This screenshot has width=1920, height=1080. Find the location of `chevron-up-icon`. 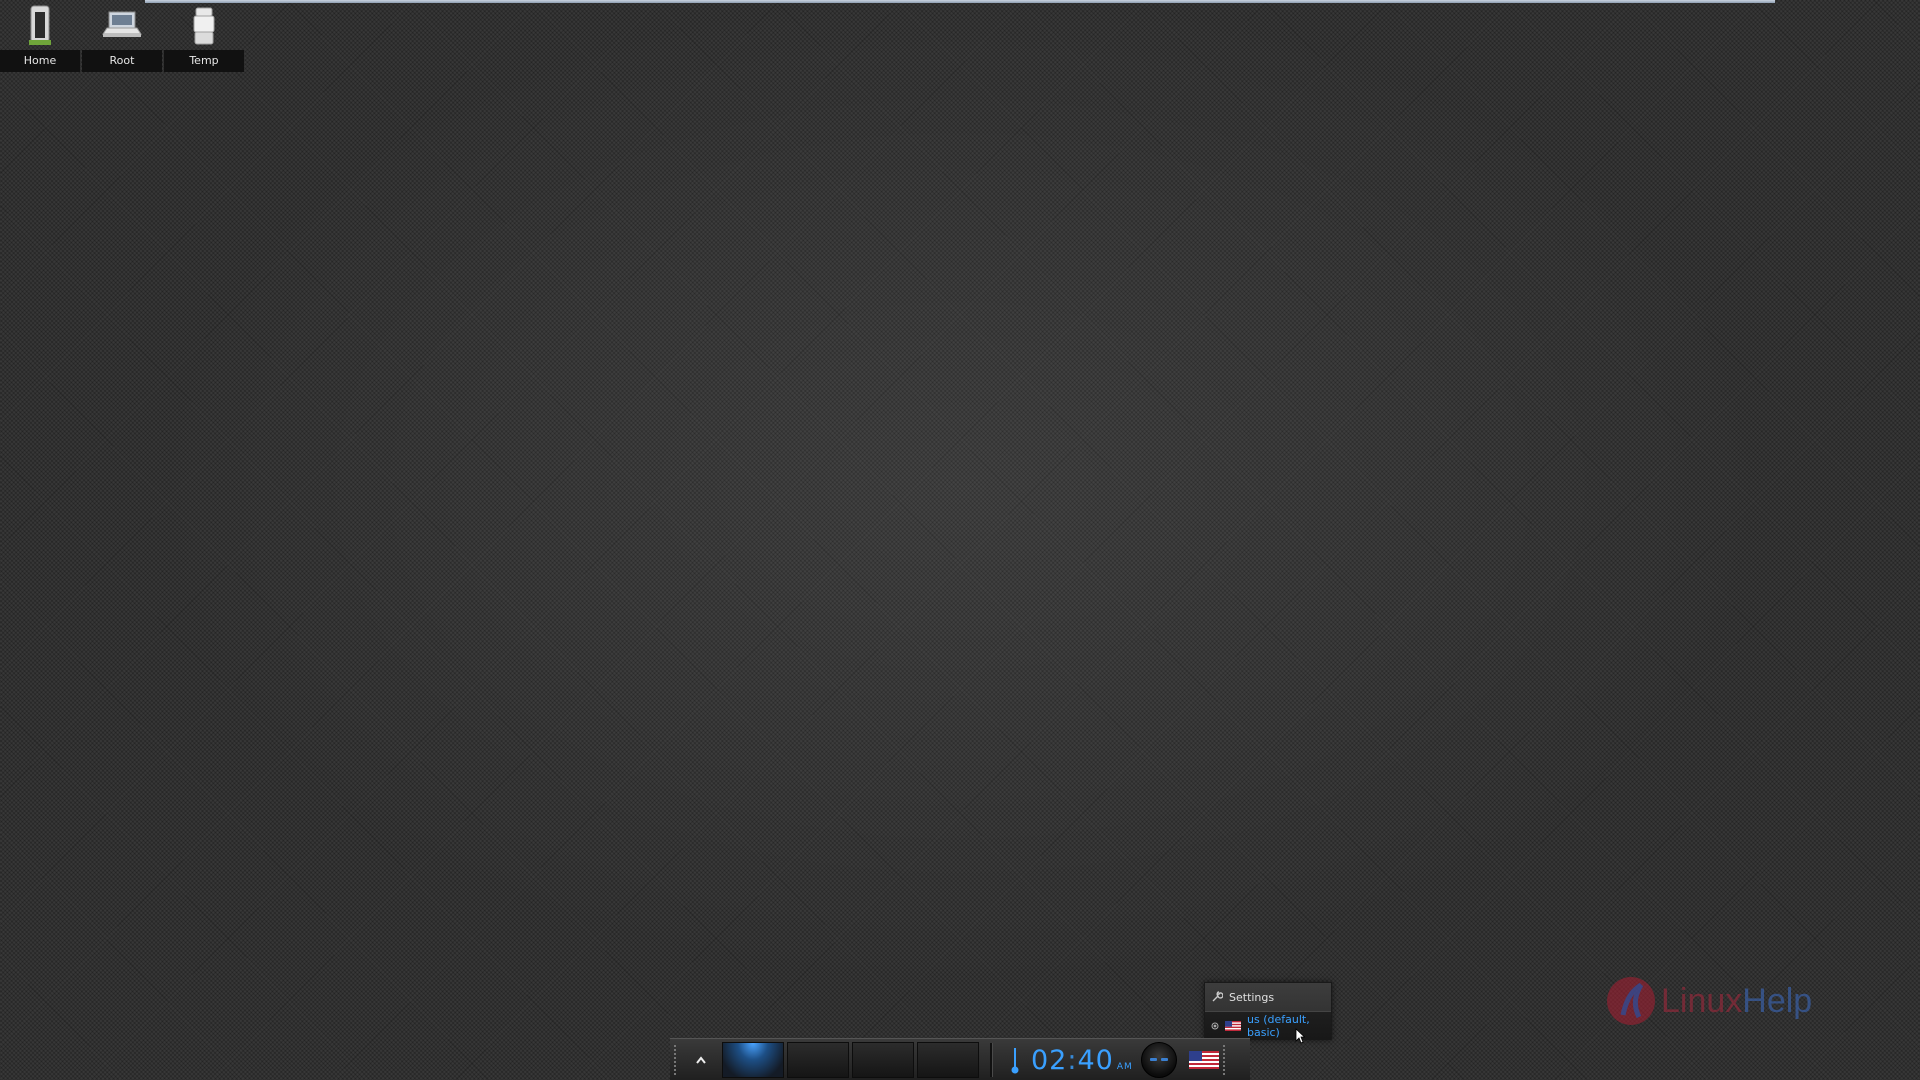

chevron-up-icon is located at coordinates (701, 1060).